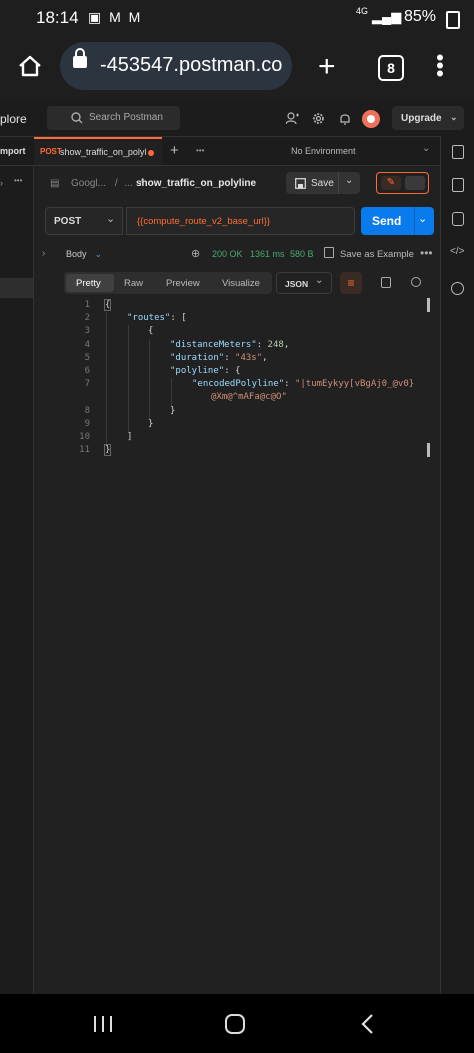 The width and height of the screenshot is (474, 1053). Describe the element at coordinates (196, 183) in the screenshot. I see `request-name: show_traffic_on_polyline` at that location.